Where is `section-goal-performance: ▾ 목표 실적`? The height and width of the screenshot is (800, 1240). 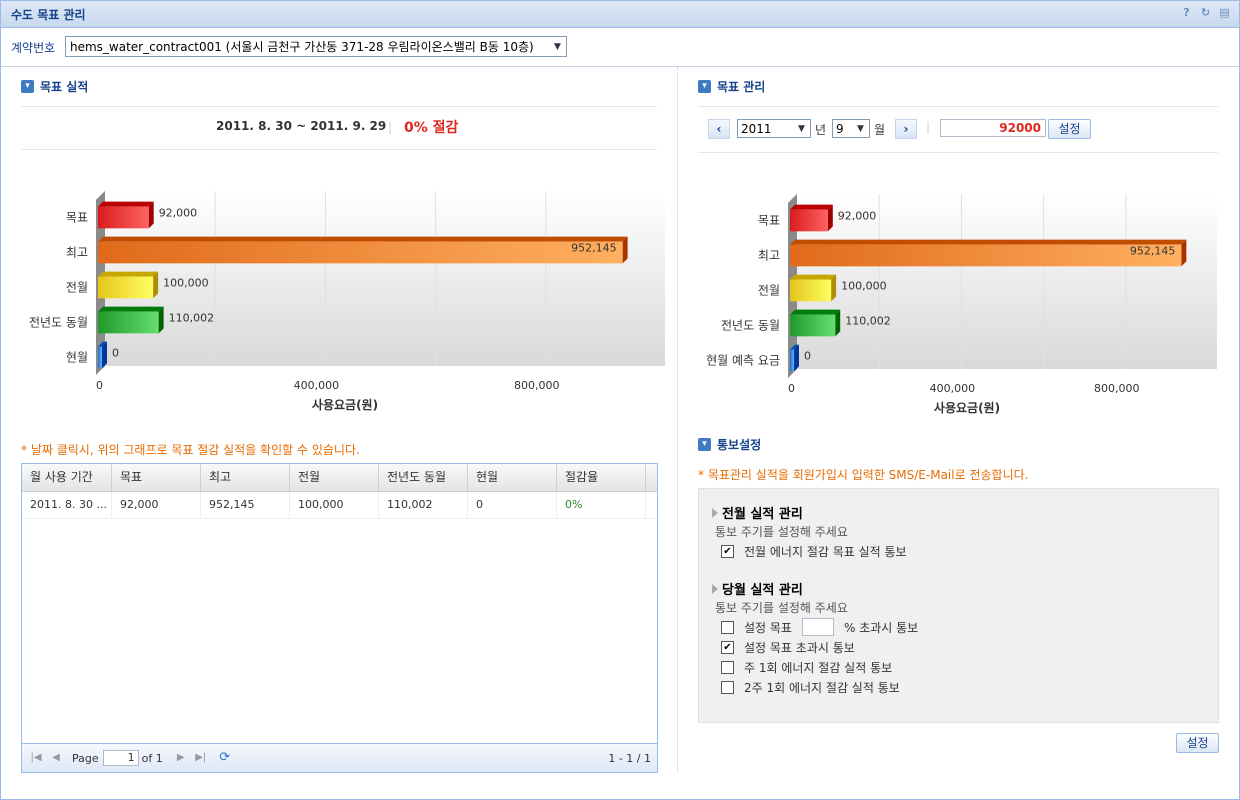
section-goal-performance: ▾ 목표 실적 is located at coordinates (54, 86).